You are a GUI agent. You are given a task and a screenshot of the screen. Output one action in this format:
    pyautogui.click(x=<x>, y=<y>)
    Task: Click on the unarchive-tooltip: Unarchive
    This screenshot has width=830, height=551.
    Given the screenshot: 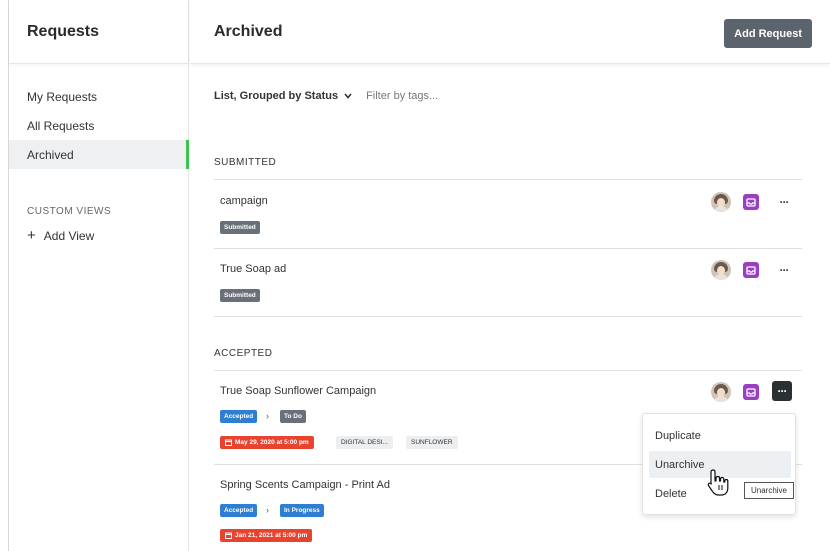 What is the action you would take?
    pyautogui.click(x=769, y=490)
    